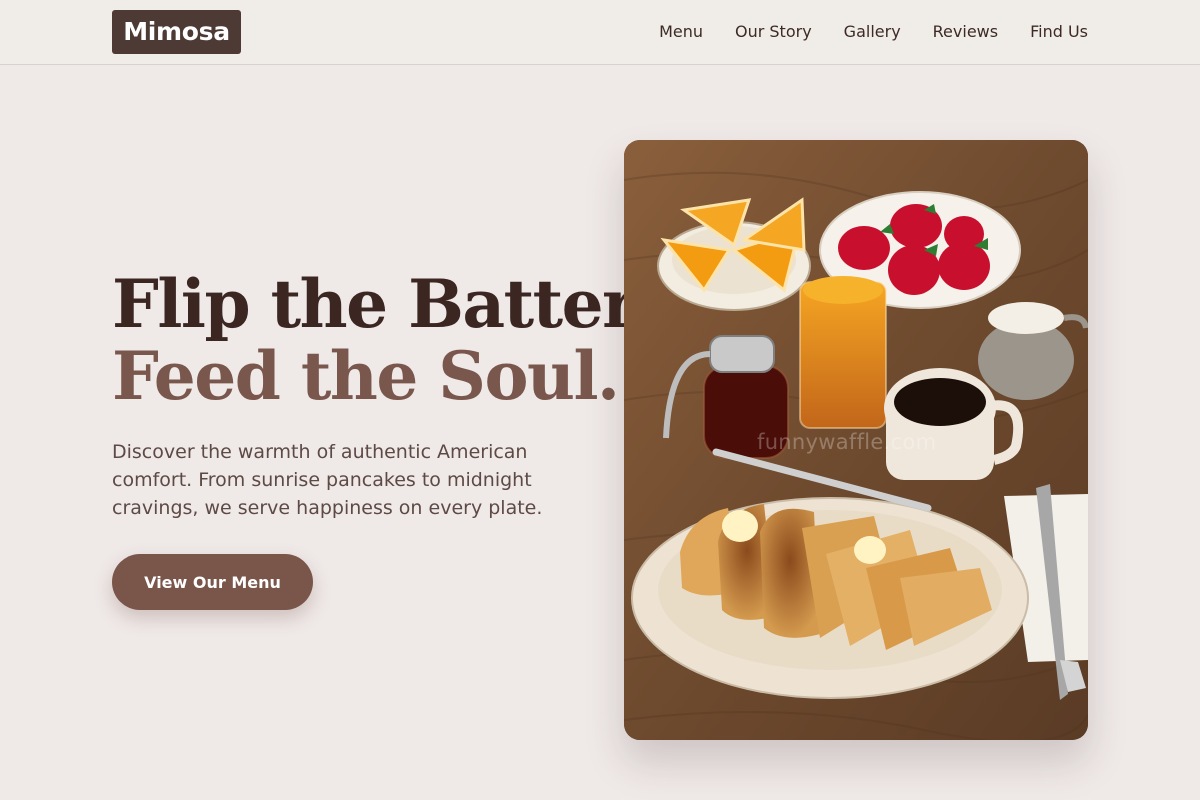 The width and height of the screenshot is (1200, 800). Describe the element at coordinates (1059, 31) in the screenshot. I see `nav-link-find-us: Find Us` at that location.